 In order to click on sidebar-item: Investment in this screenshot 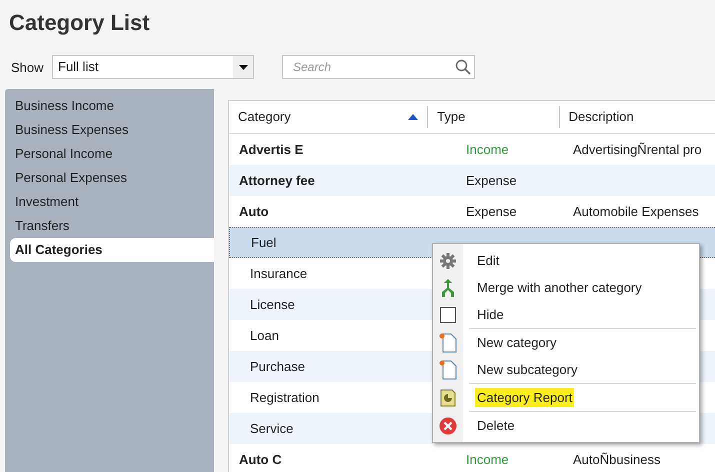, I will do `click(112, 202)`.